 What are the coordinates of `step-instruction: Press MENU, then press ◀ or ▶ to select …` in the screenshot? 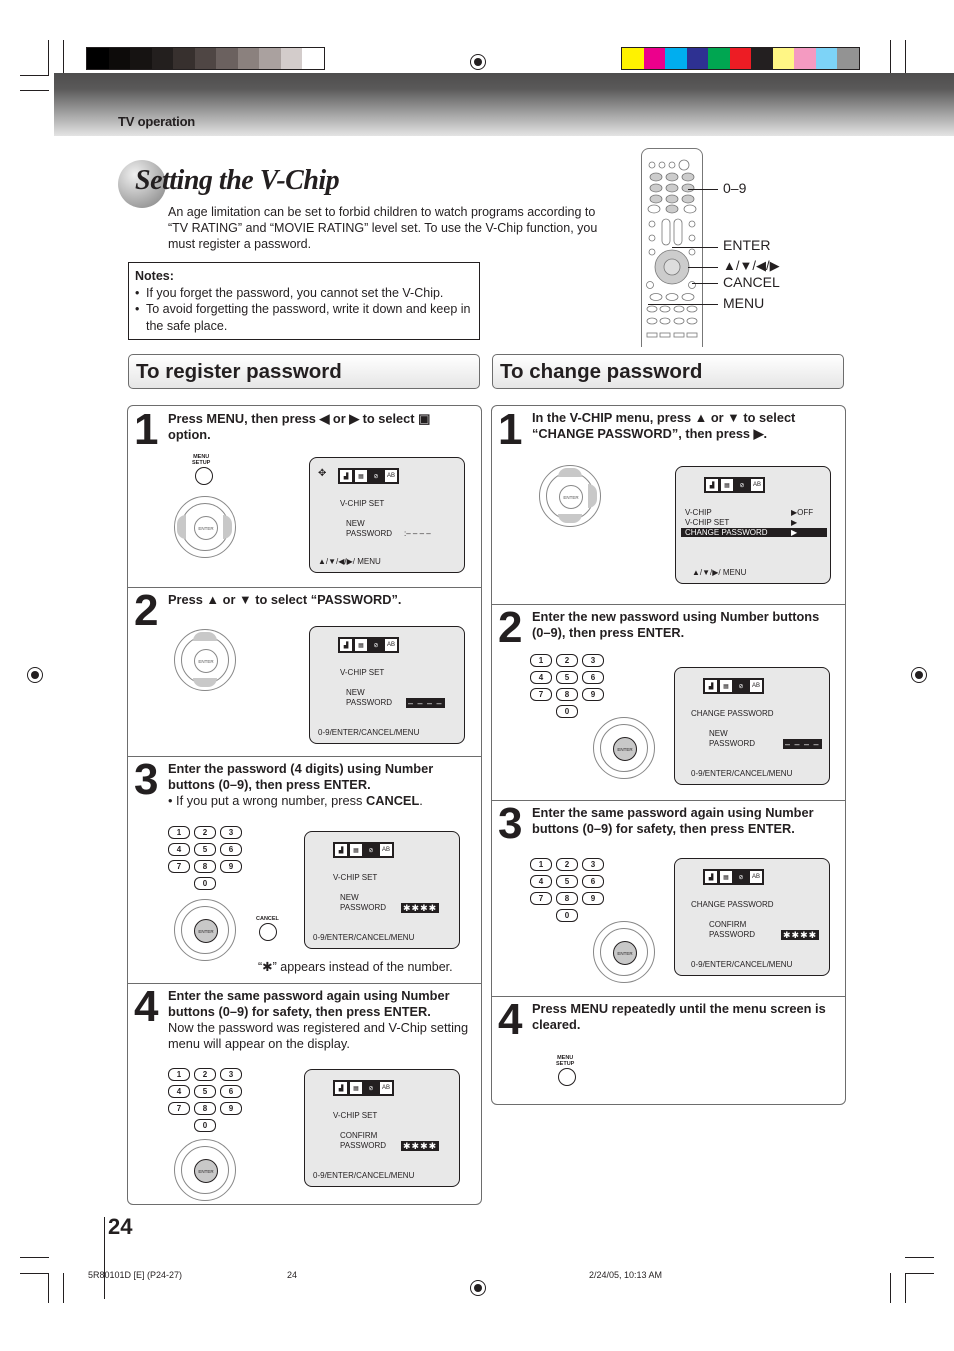 It's located at (299, 426).